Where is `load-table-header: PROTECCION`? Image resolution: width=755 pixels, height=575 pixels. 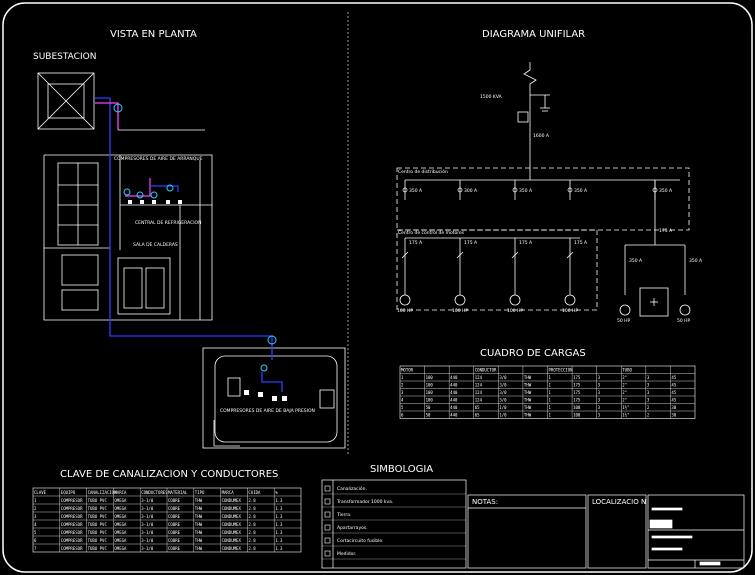 load-table-header: PROTECCION is located at coordinates (561, 370).